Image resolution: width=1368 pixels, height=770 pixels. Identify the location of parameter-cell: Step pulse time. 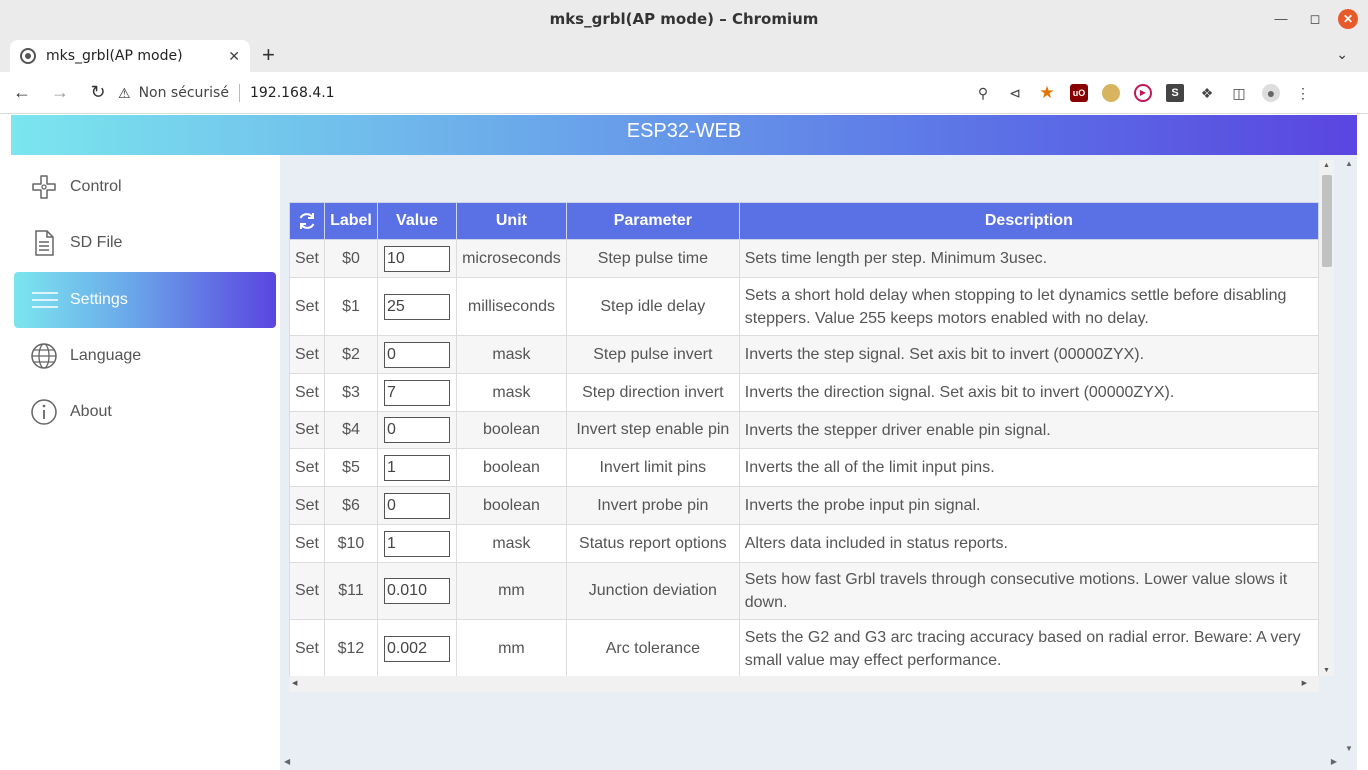
(652, 258).